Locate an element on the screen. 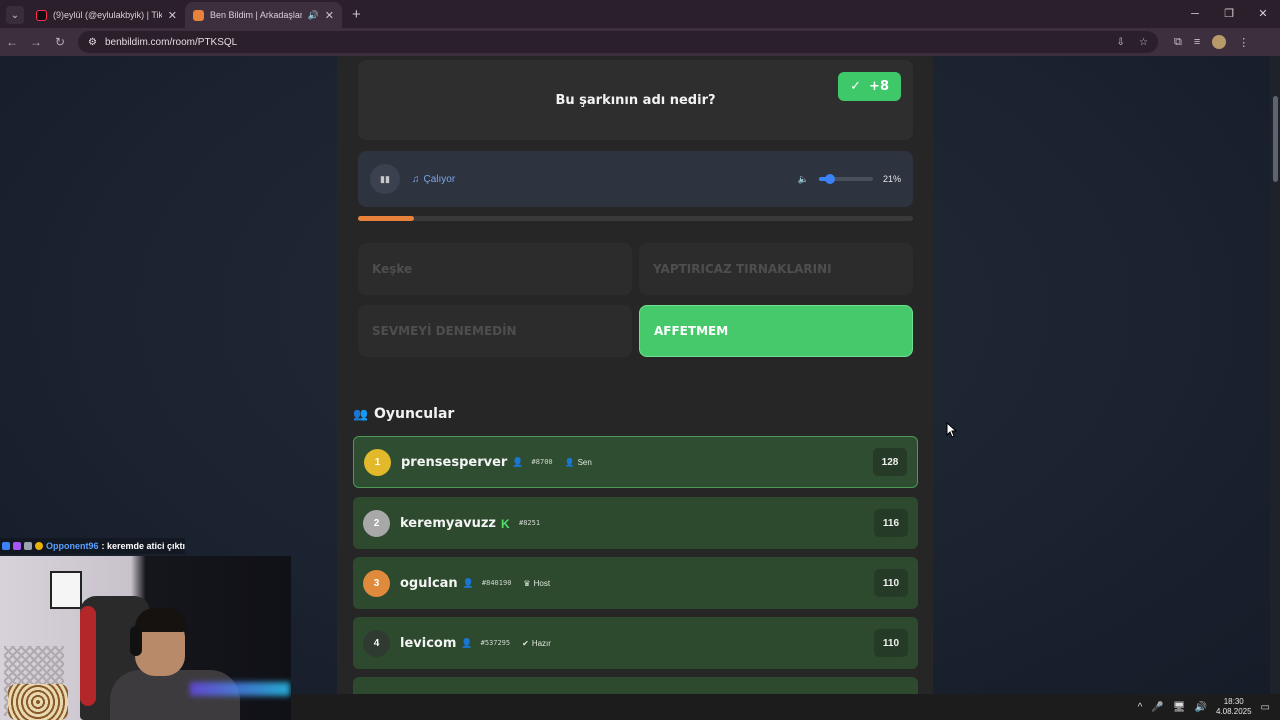 The image size is (1280, 720). stream-chat-line: Opponent96 : keremde atici çıktı is located at coordinates (93, 546).